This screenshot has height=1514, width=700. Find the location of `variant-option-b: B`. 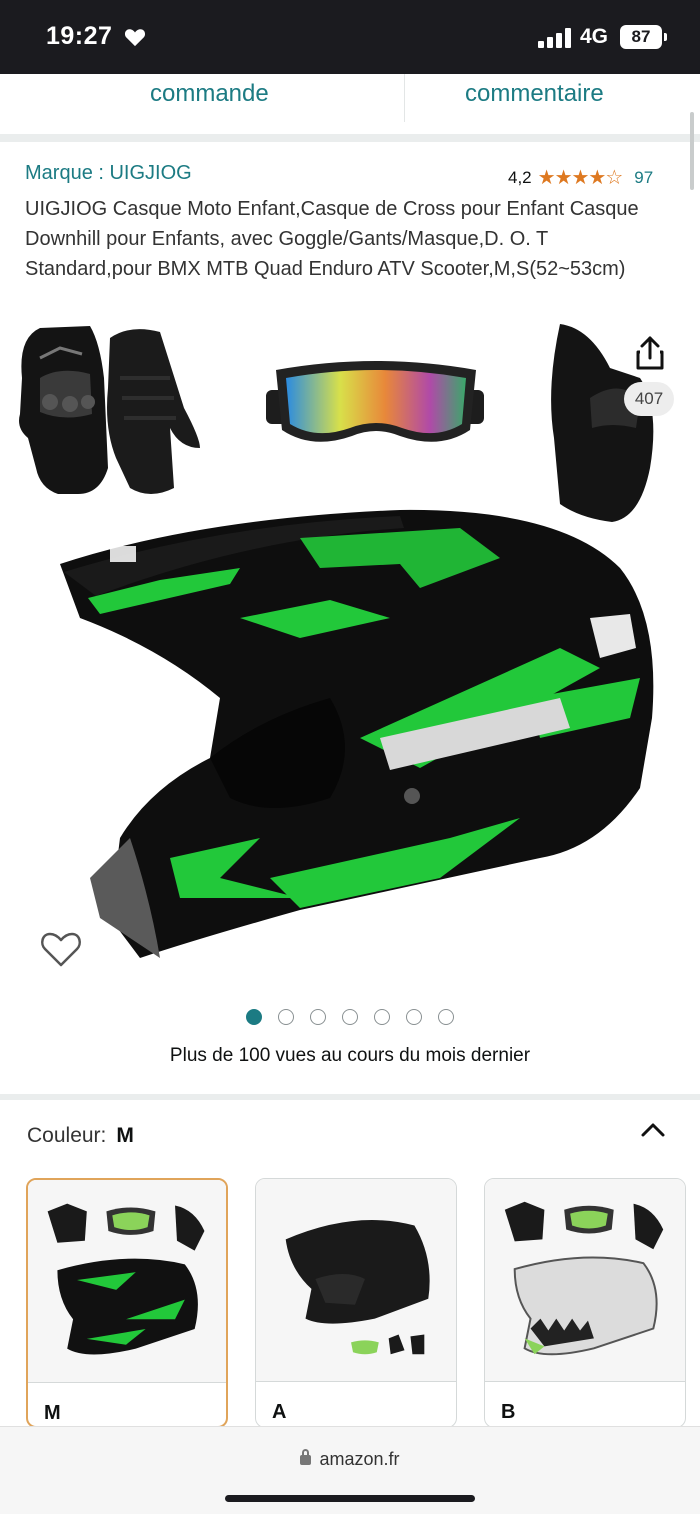

variant-option-b: B is located at coordinates (585, 1303).